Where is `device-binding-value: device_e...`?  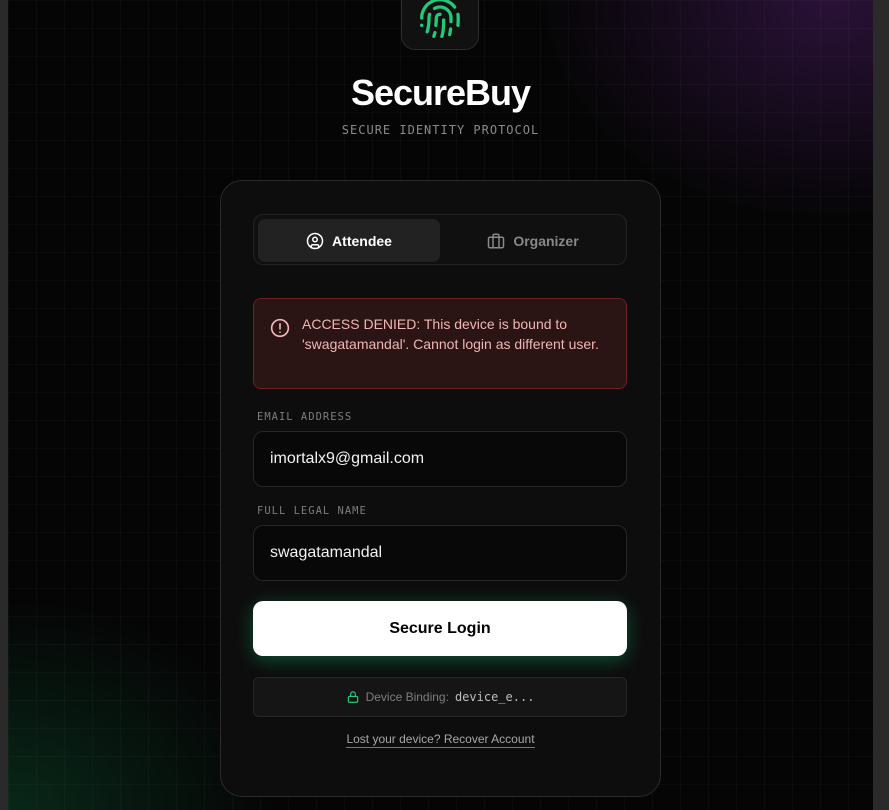 device-binding-value: device_e... is located at coordinates (494, 697).